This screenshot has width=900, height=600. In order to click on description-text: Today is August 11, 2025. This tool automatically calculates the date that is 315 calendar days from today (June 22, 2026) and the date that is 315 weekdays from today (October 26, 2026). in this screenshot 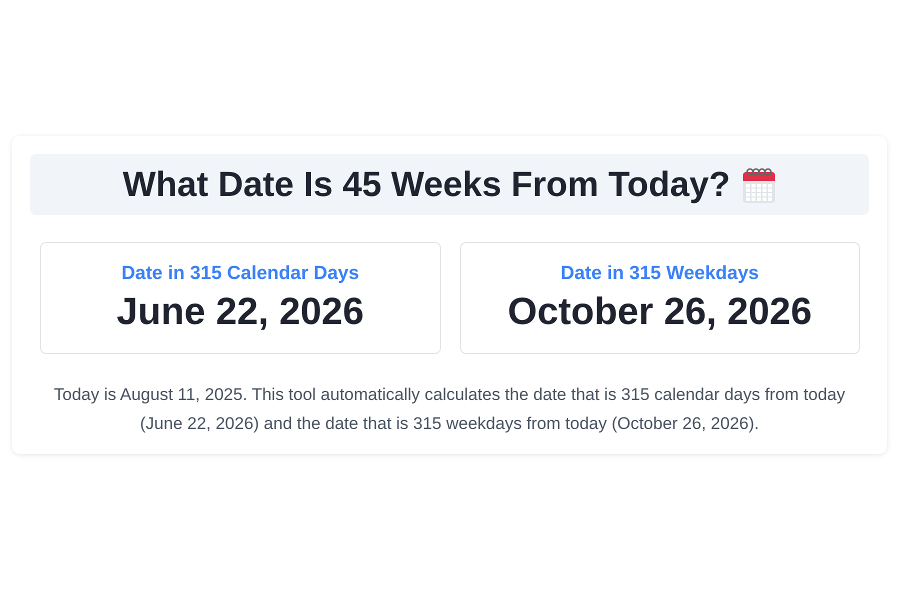, I will do `click(449, 409)`.